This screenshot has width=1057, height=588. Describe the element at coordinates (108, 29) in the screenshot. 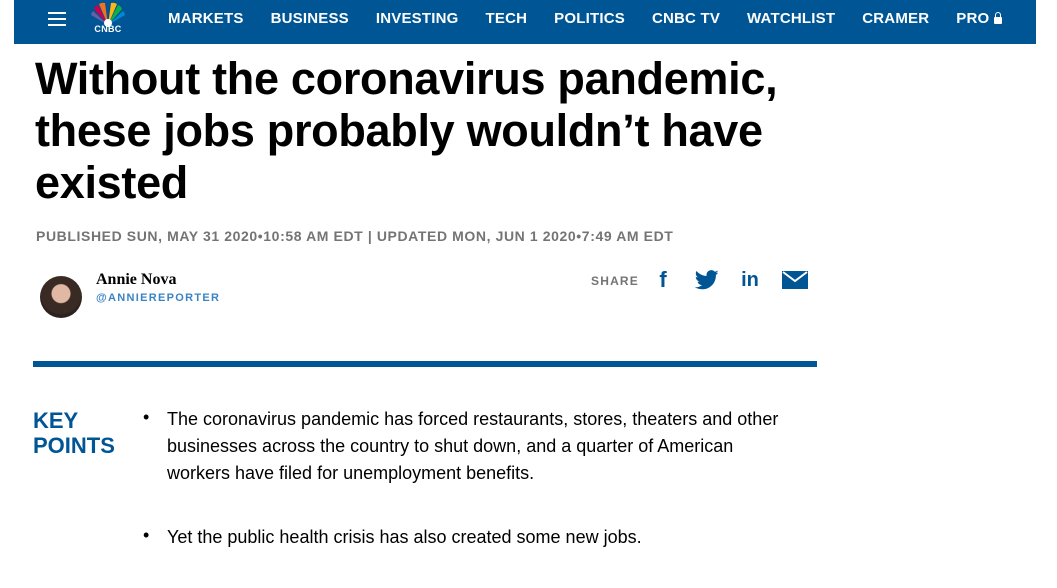

I see `logo-wordmark: CNBC` at that location.